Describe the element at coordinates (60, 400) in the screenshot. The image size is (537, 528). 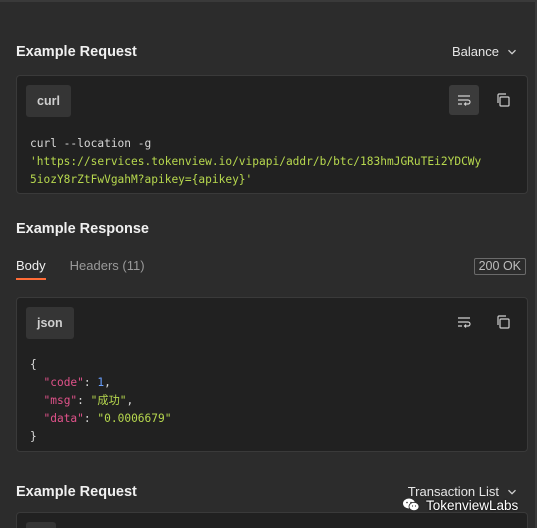
I see `json-key: "msg"` at that location.